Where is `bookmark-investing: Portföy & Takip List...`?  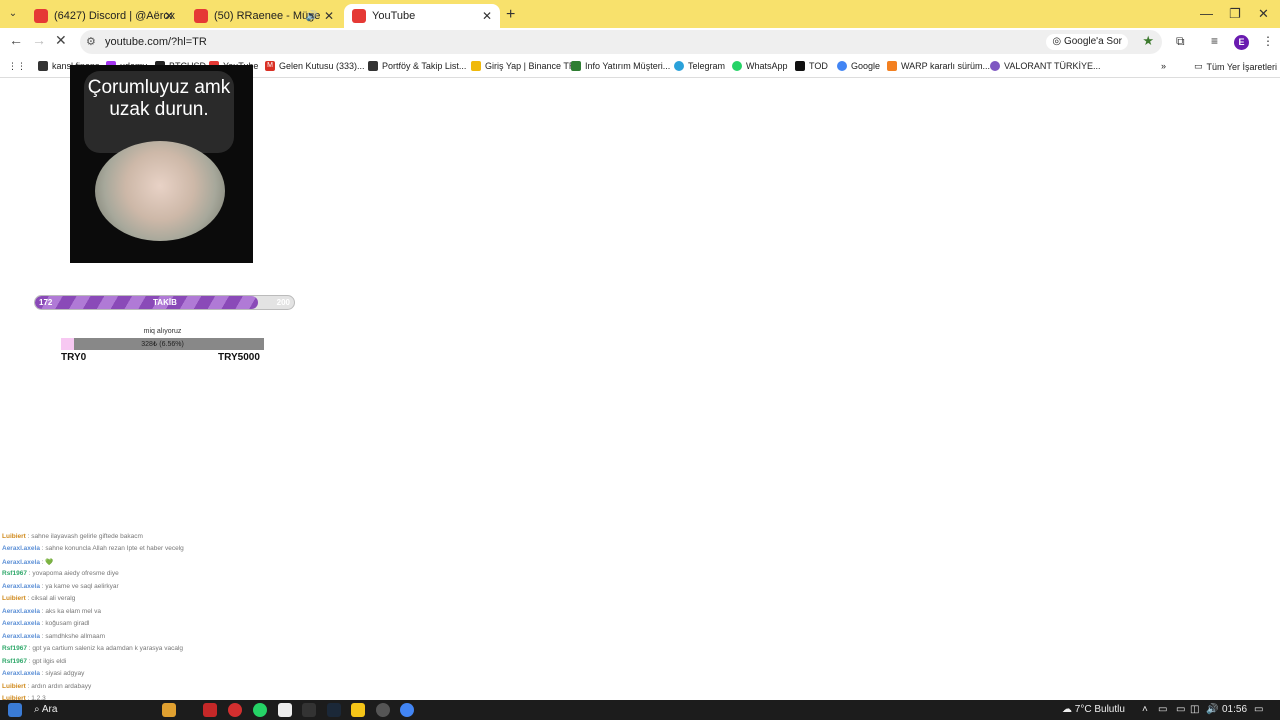
bookmark-investing: Portföy & Takip List... is located at coordinates (417, 66).